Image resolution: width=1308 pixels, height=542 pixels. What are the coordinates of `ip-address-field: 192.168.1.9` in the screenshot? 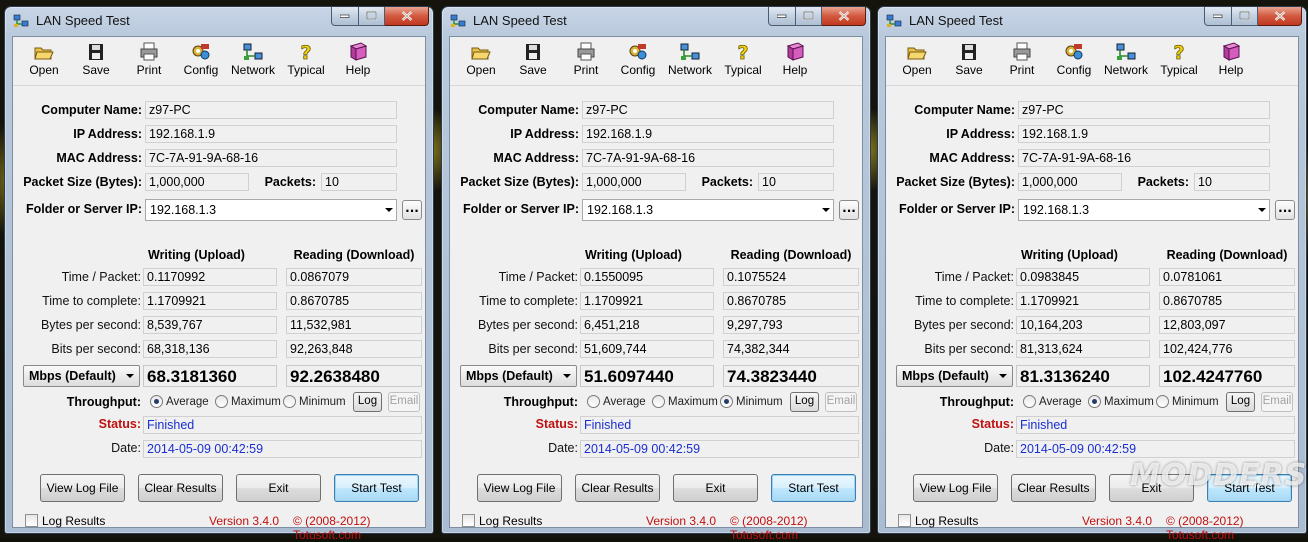 It's located at (1144, 134).